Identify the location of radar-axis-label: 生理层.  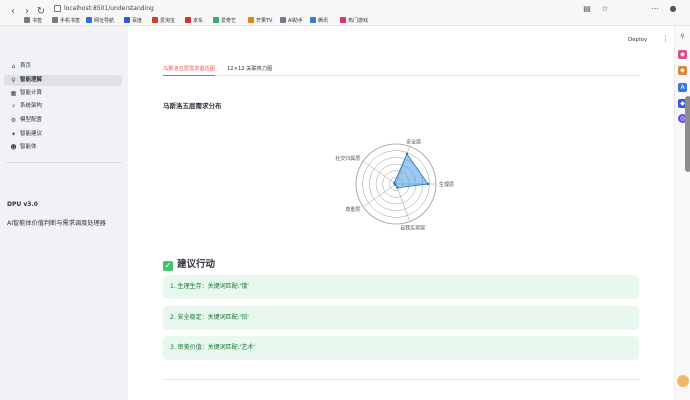
(446, 184).